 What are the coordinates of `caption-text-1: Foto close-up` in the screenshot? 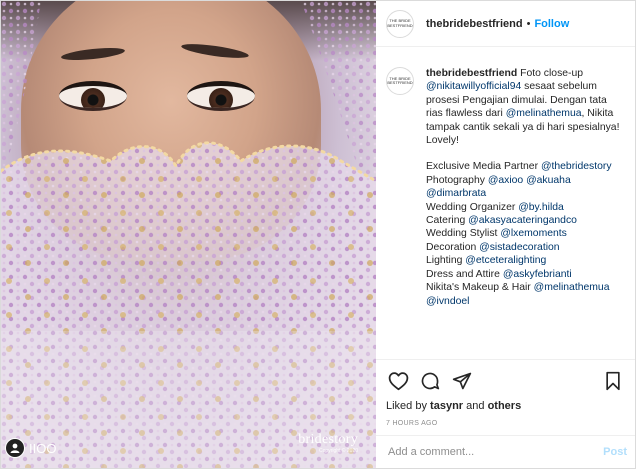 It's located at (552, 73).